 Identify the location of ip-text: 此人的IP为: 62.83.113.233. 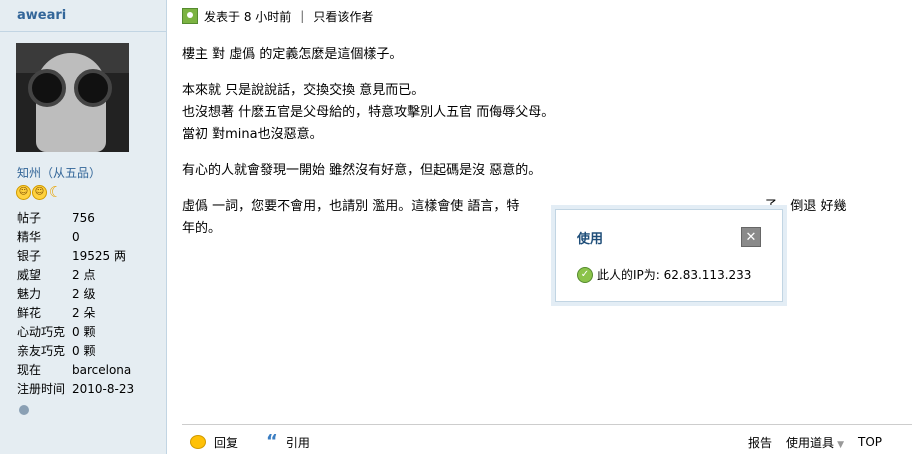
(674, 275).